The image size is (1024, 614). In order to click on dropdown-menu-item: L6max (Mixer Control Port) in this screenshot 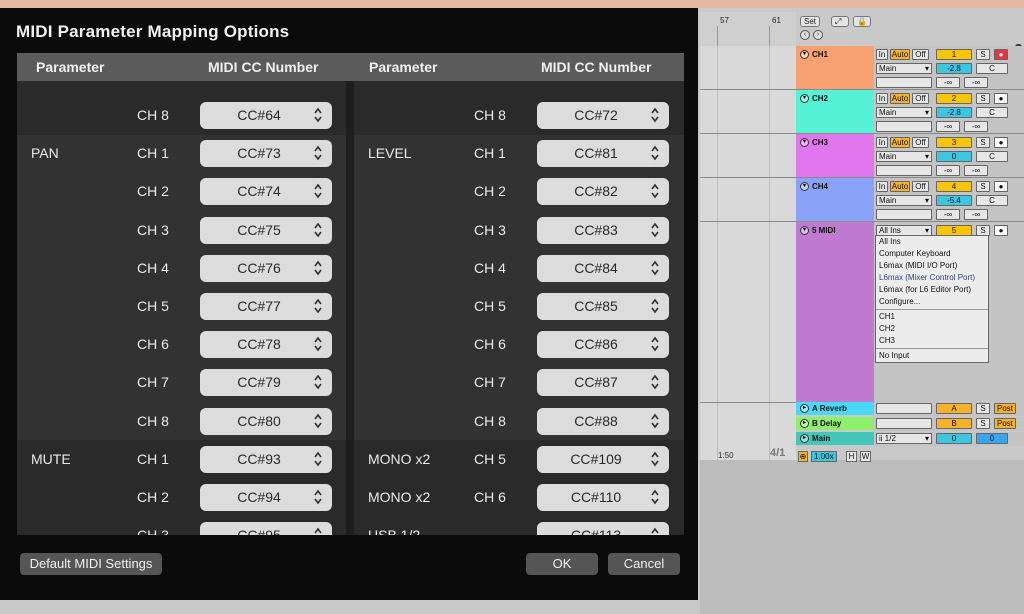, I will do `click(932, 278)`.